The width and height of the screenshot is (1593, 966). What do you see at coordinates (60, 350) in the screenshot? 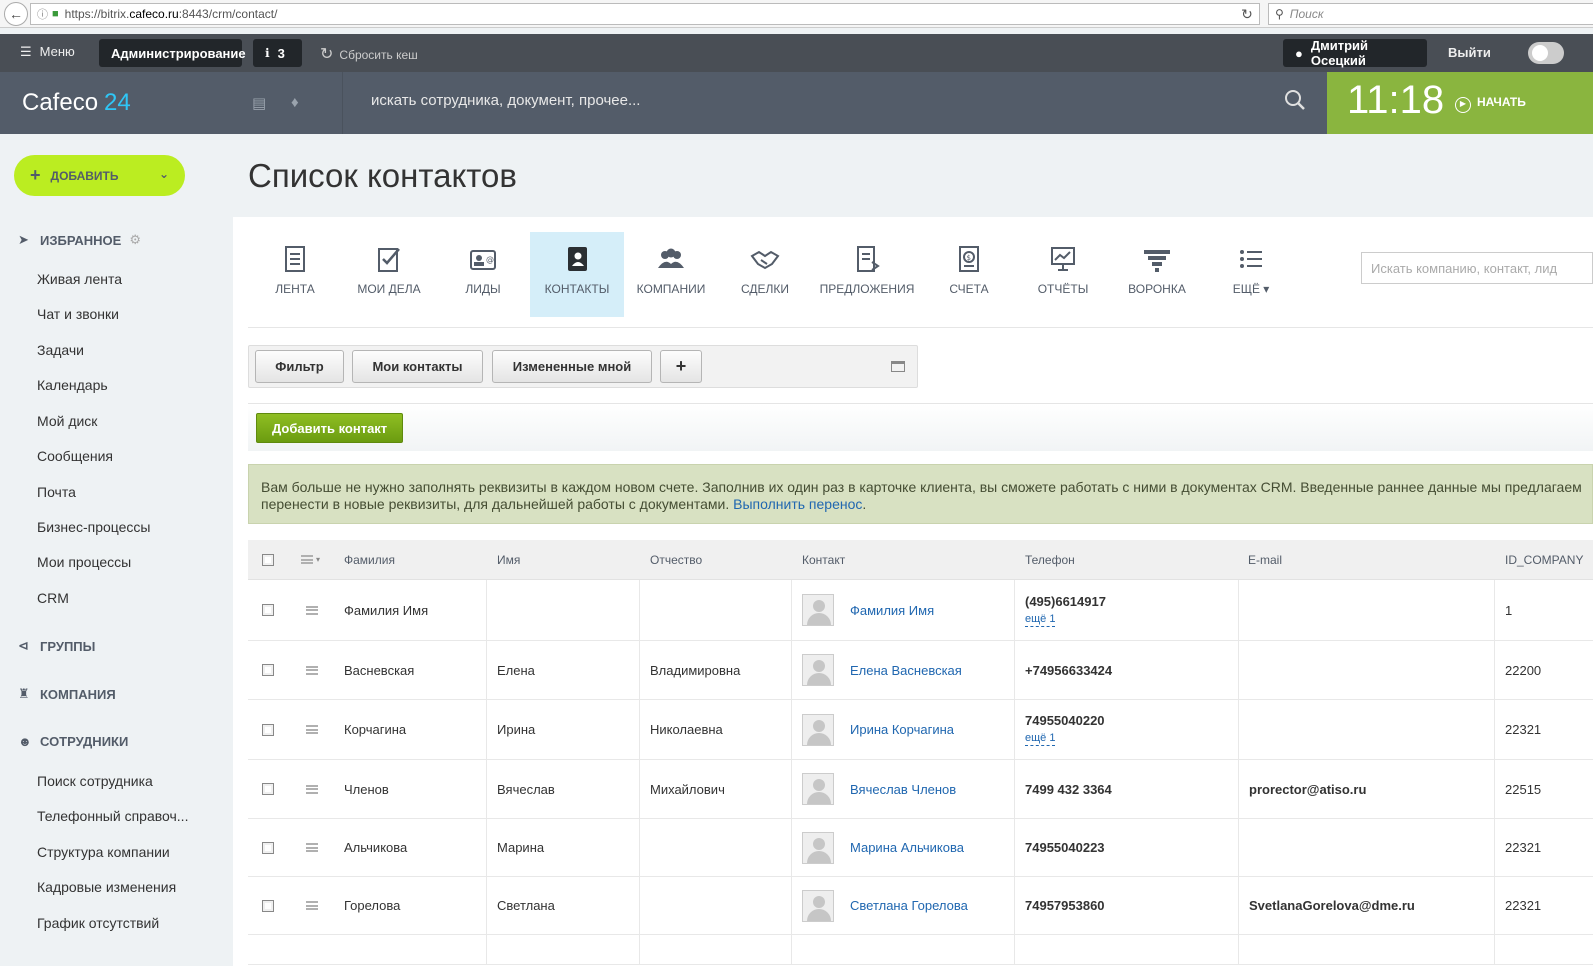
I see `sidebar-item-tasks: Задачи` at bounding box center [60, 350].